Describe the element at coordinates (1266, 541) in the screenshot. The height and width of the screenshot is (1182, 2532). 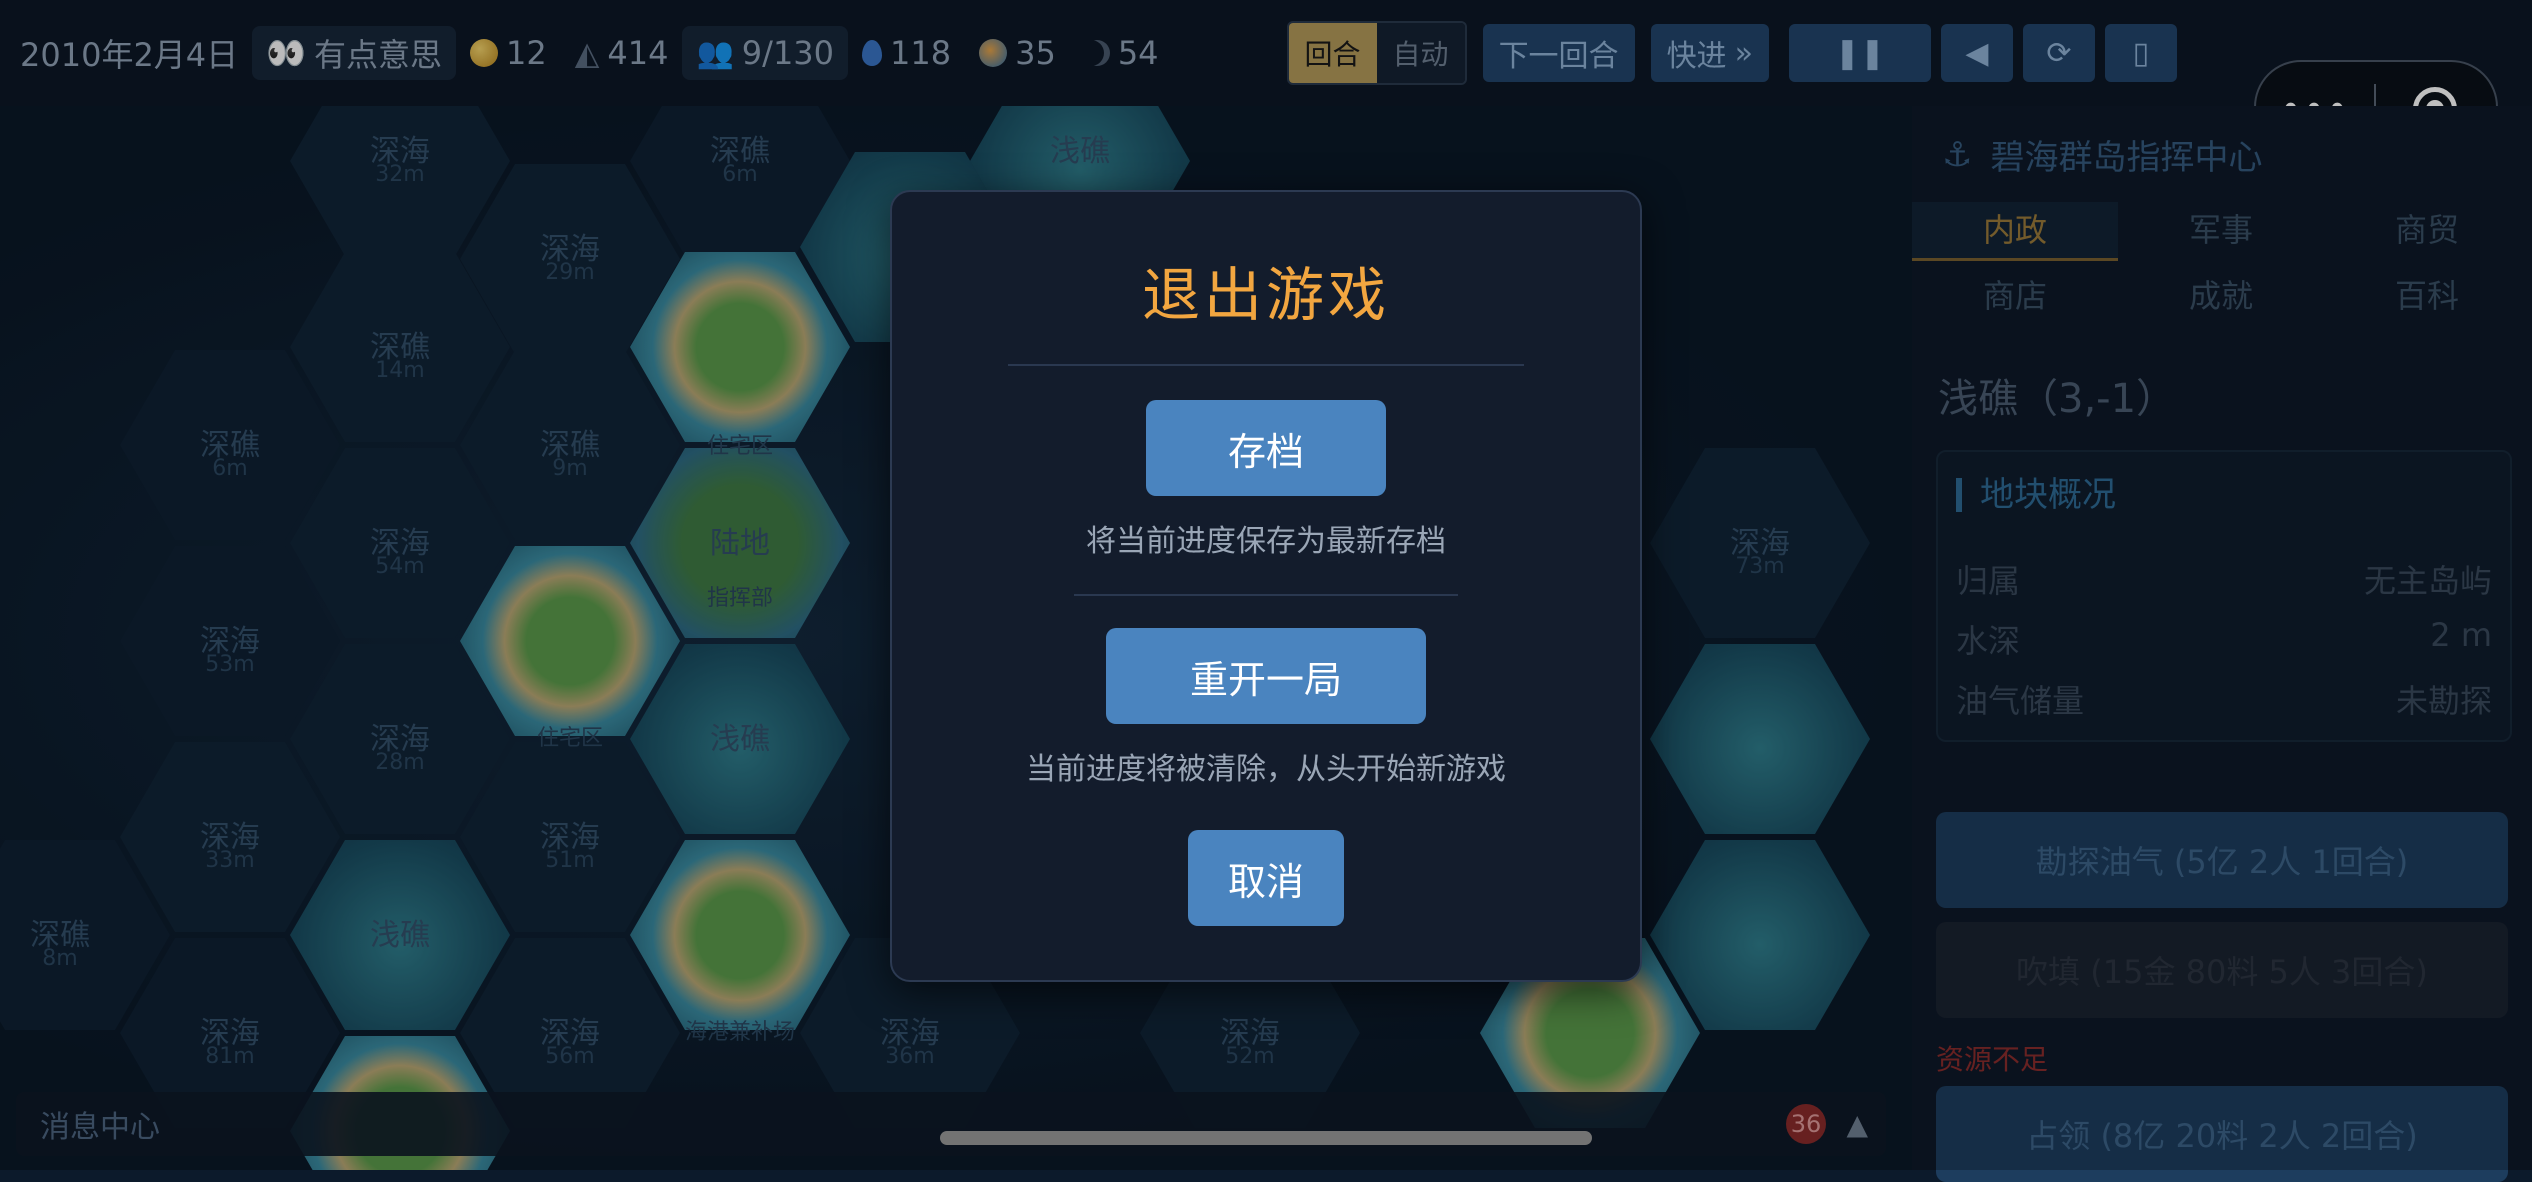
I see `save-description: 将当前进度保存为最新存档` at that location.